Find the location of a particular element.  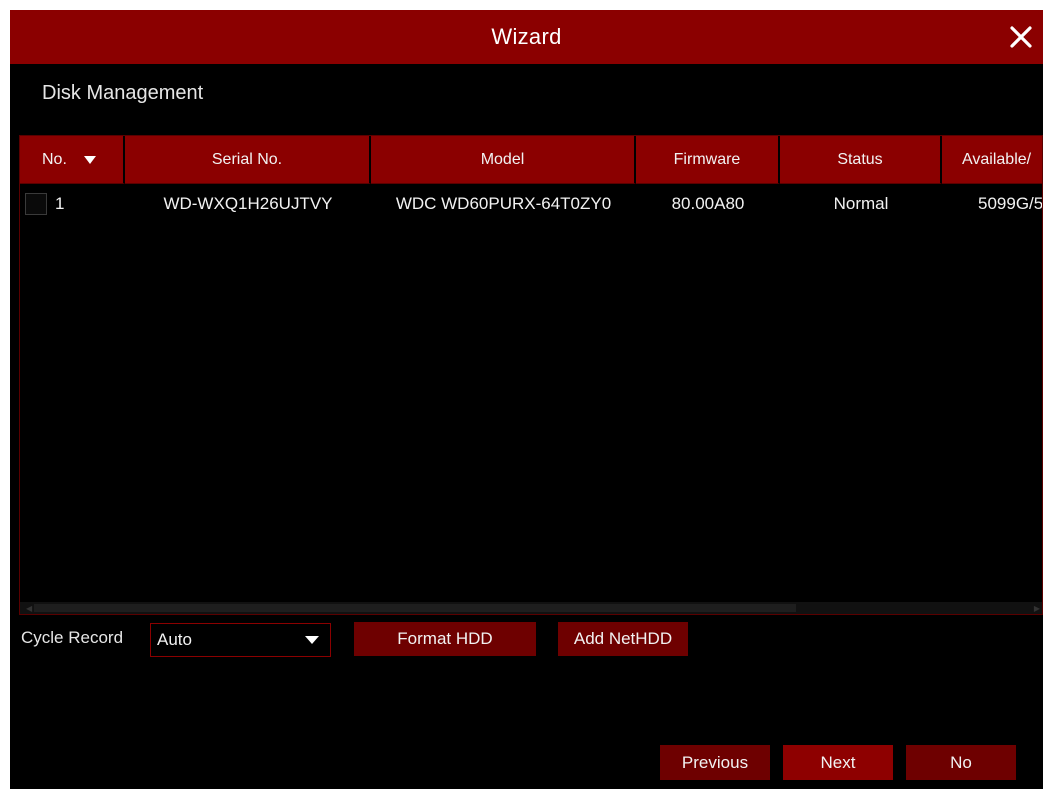

cycle-record-value: Auto is located at coordinates (174, 639).